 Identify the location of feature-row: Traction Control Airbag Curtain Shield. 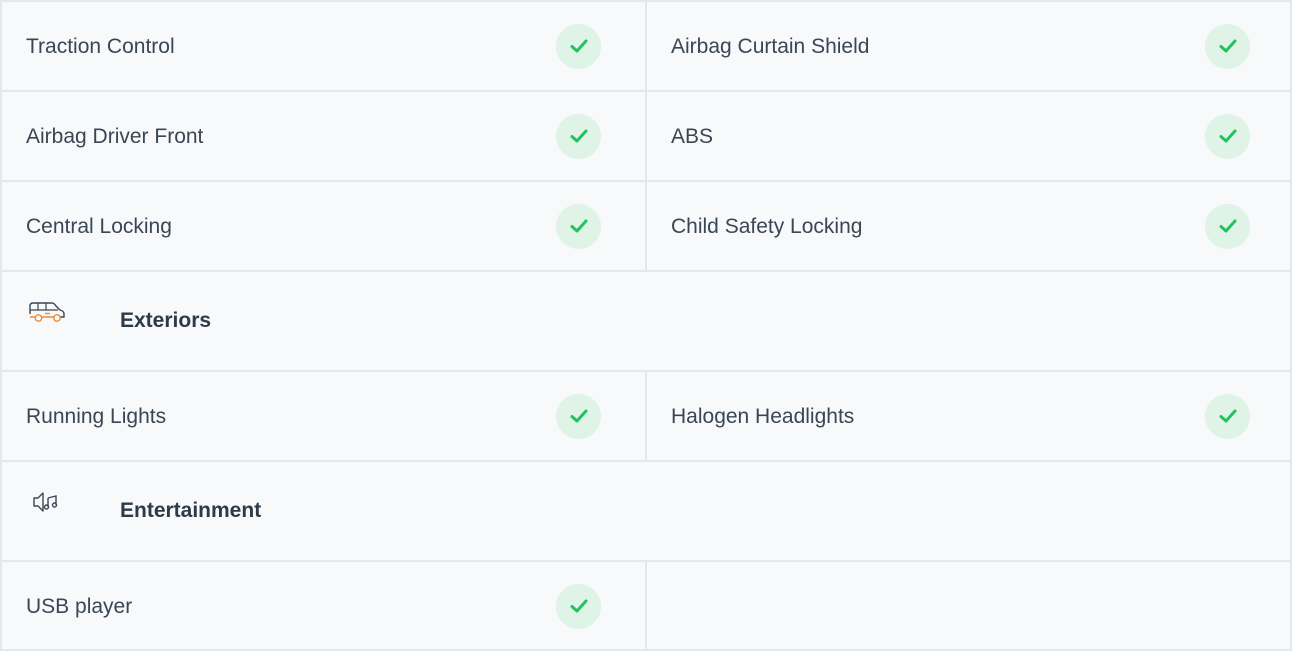
(646, 47).